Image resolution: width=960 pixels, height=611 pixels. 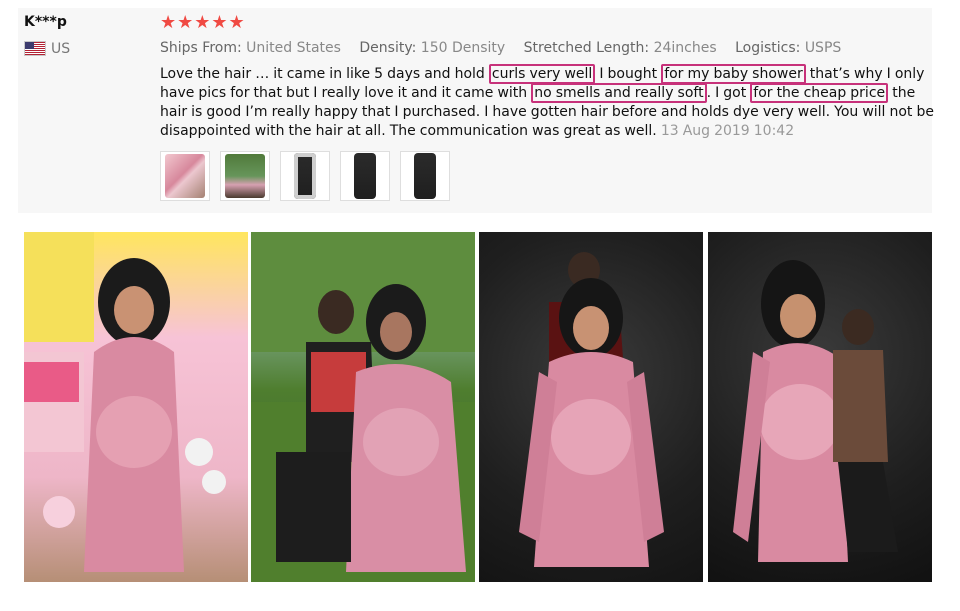 I want to click on highlight-baby-shower: for my baby shower, so click(x=733, y=74).